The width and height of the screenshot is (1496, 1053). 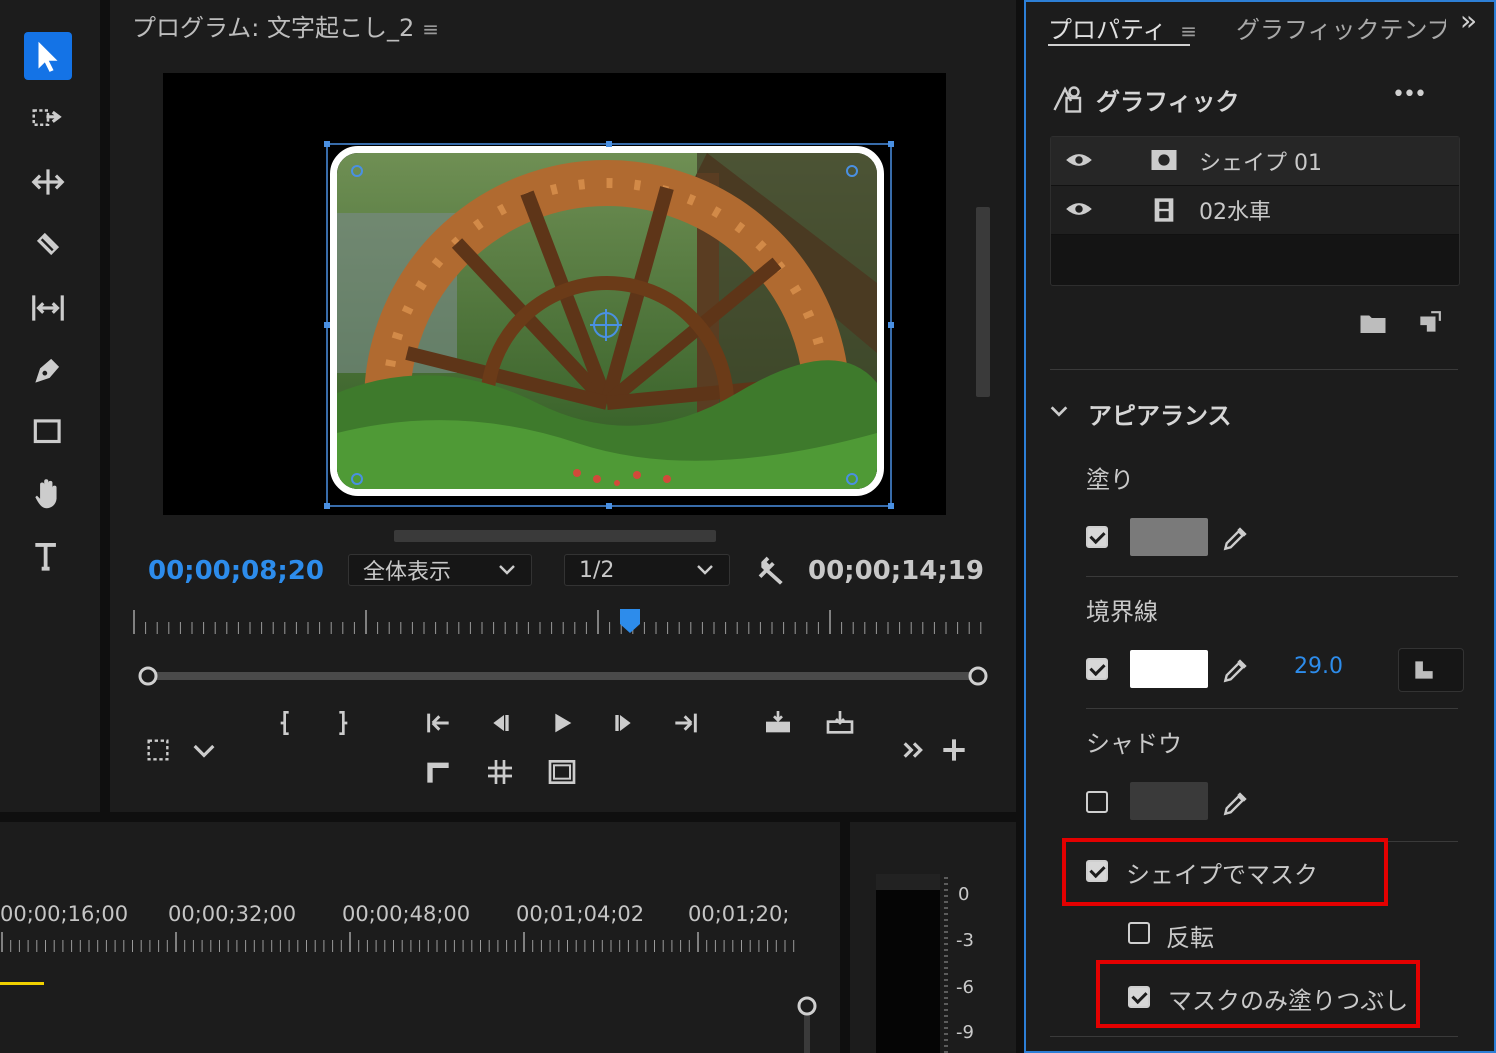 I want to click on timeline-timecode: 00;00;16;00, so click(x=64, y=914).